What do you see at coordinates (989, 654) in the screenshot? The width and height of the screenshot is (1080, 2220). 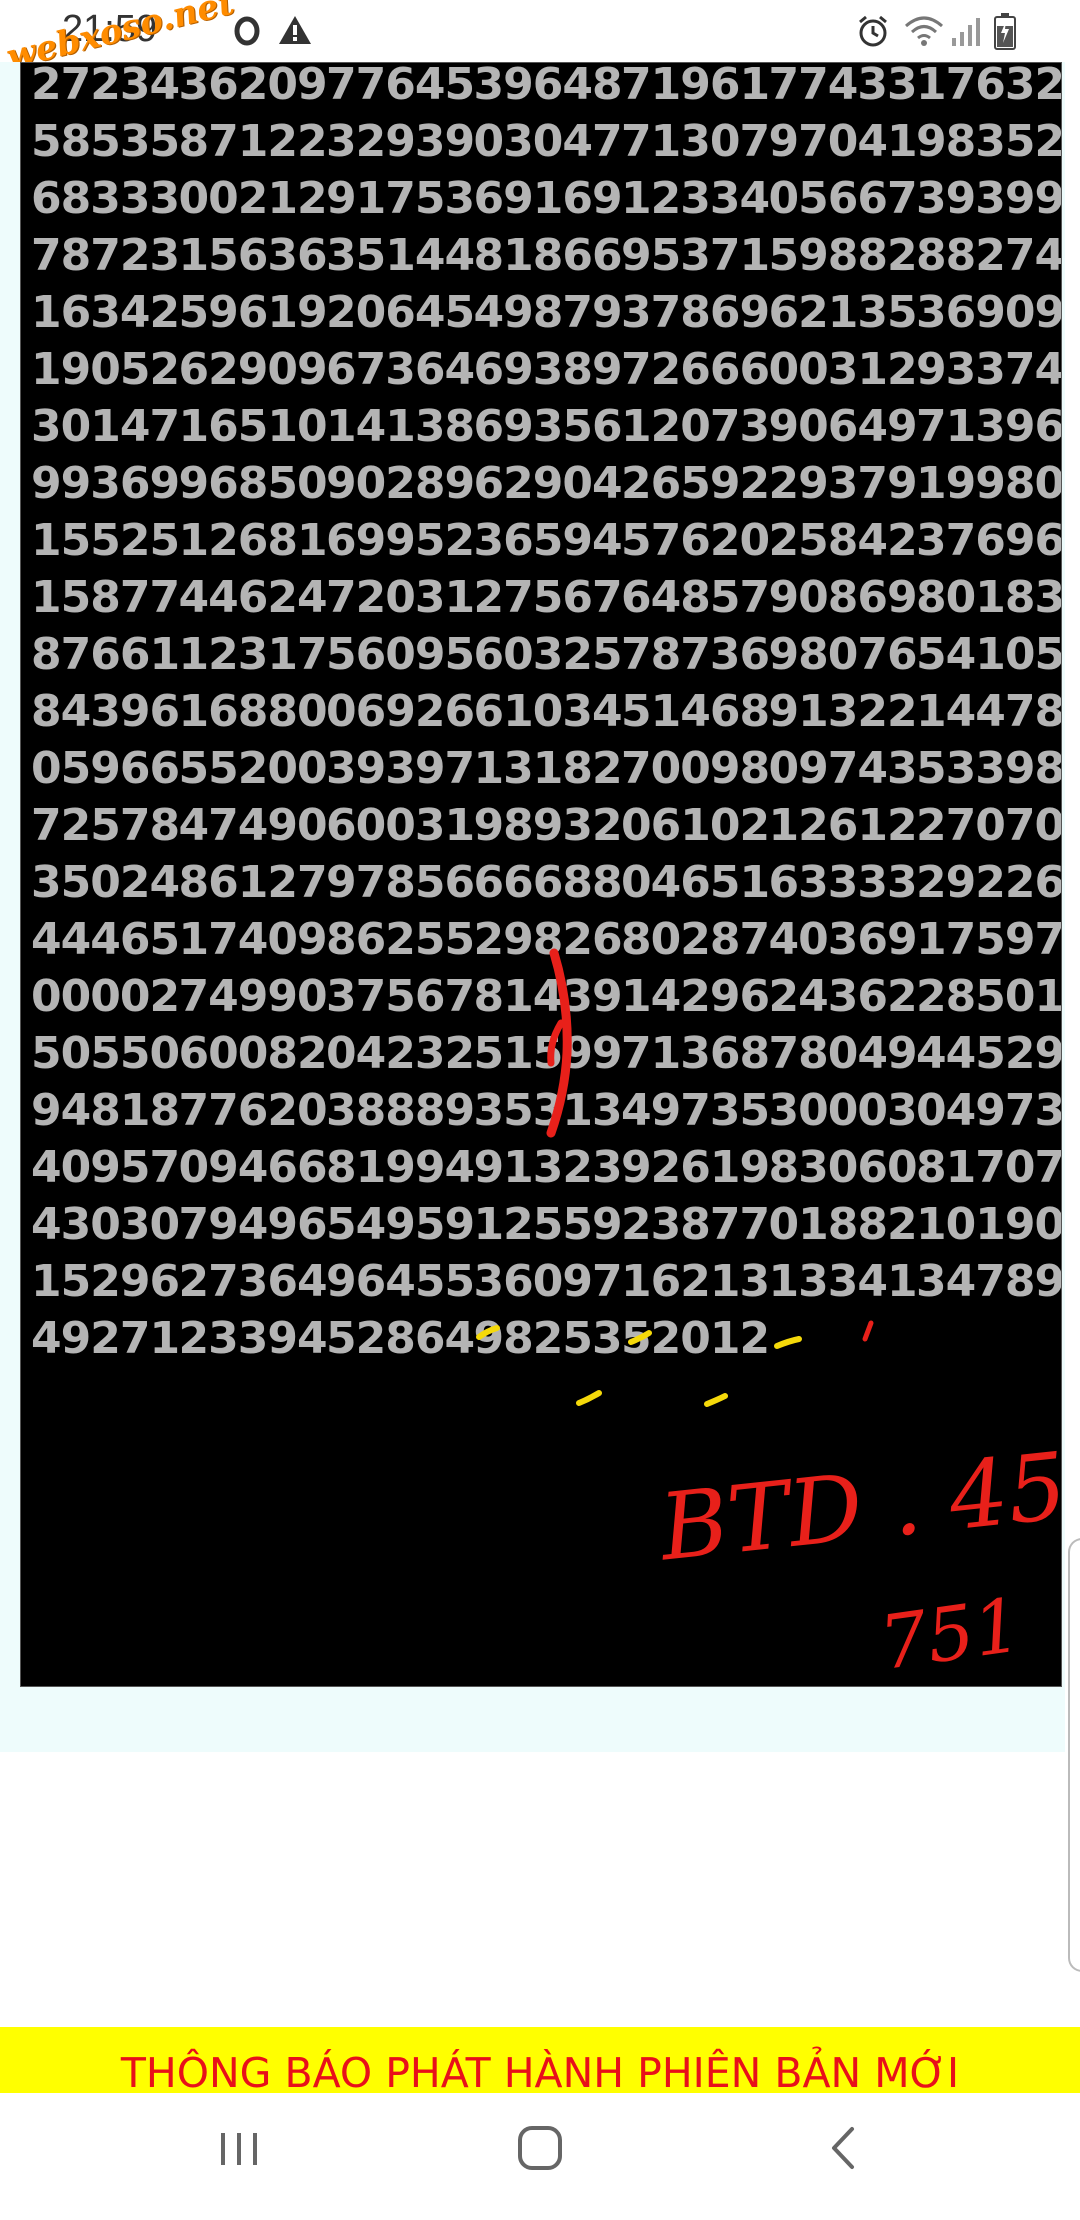 I see `number-cell: 54105` at bounding box center [989, 654].